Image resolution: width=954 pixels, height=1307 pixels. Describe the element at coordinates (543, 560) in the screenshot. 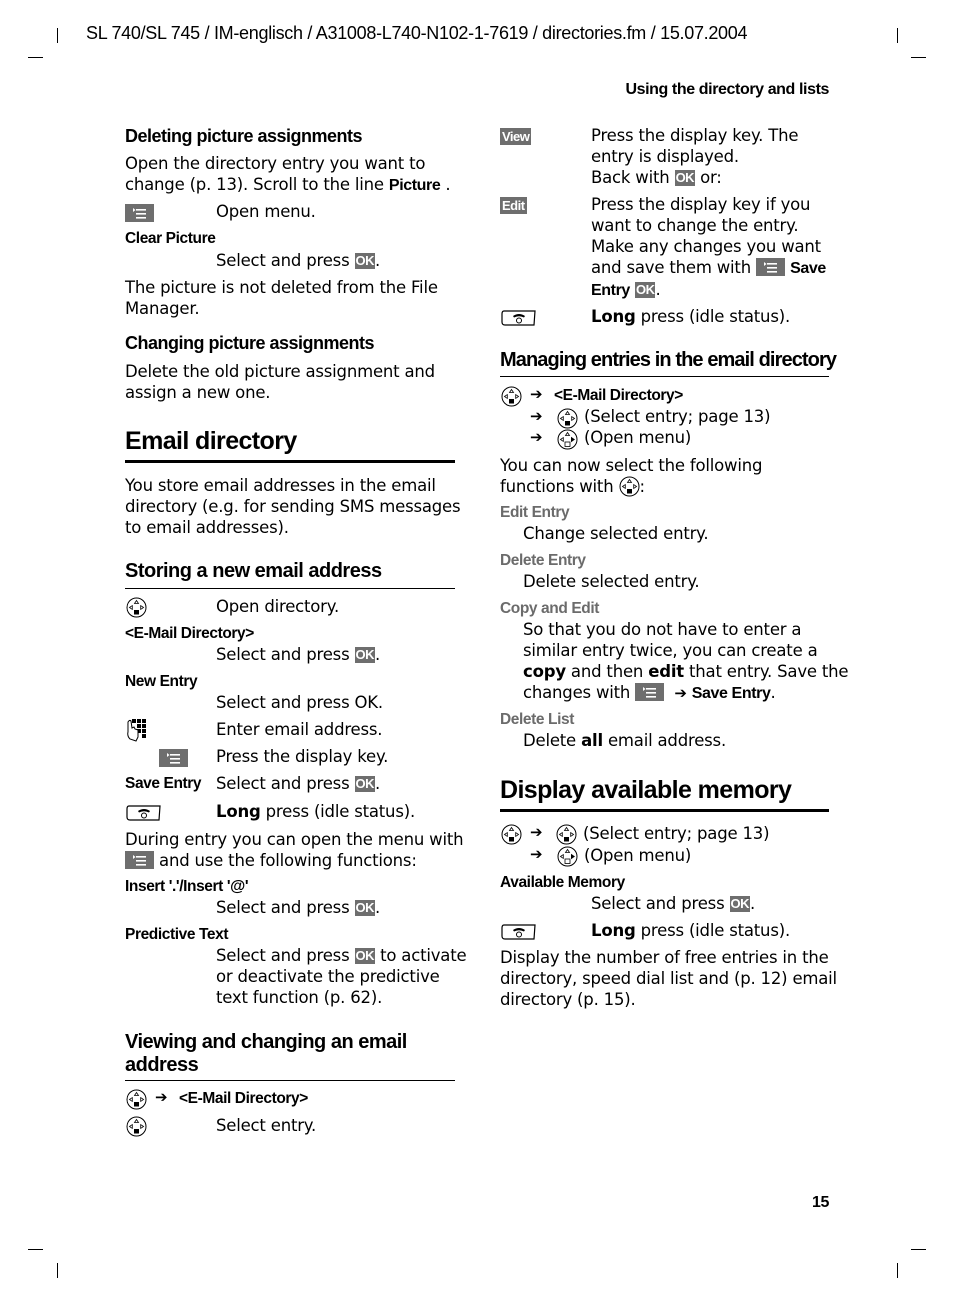

I see `menu-item-delete-entry: Delete Entry` at that location.